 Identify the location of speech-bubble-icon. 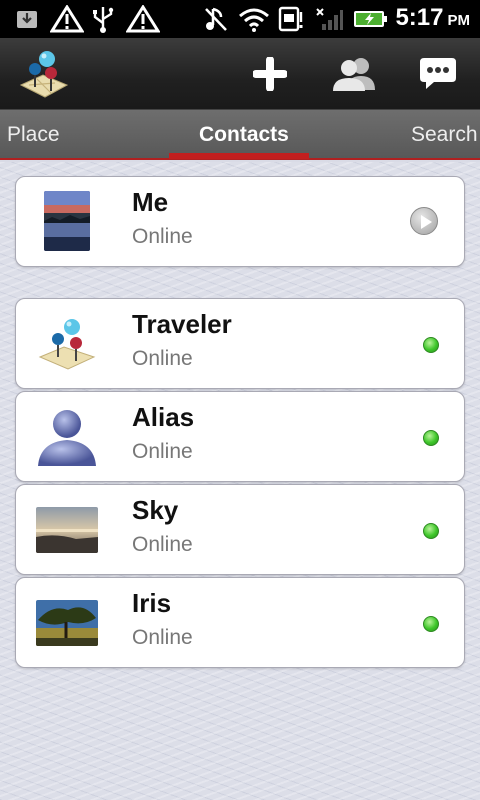
(438, 73).